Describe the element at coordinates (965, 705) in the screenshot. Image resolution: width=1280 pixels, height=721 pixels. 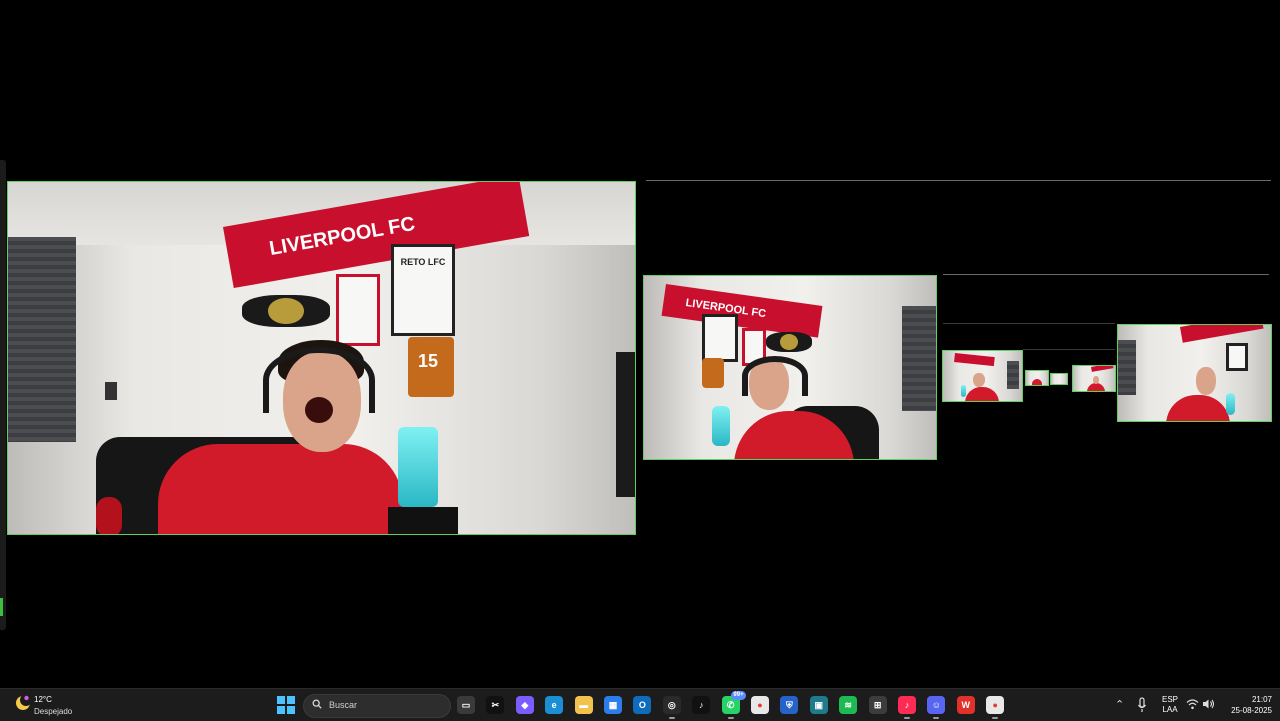
I see `wps-office-icon: W` at that location.